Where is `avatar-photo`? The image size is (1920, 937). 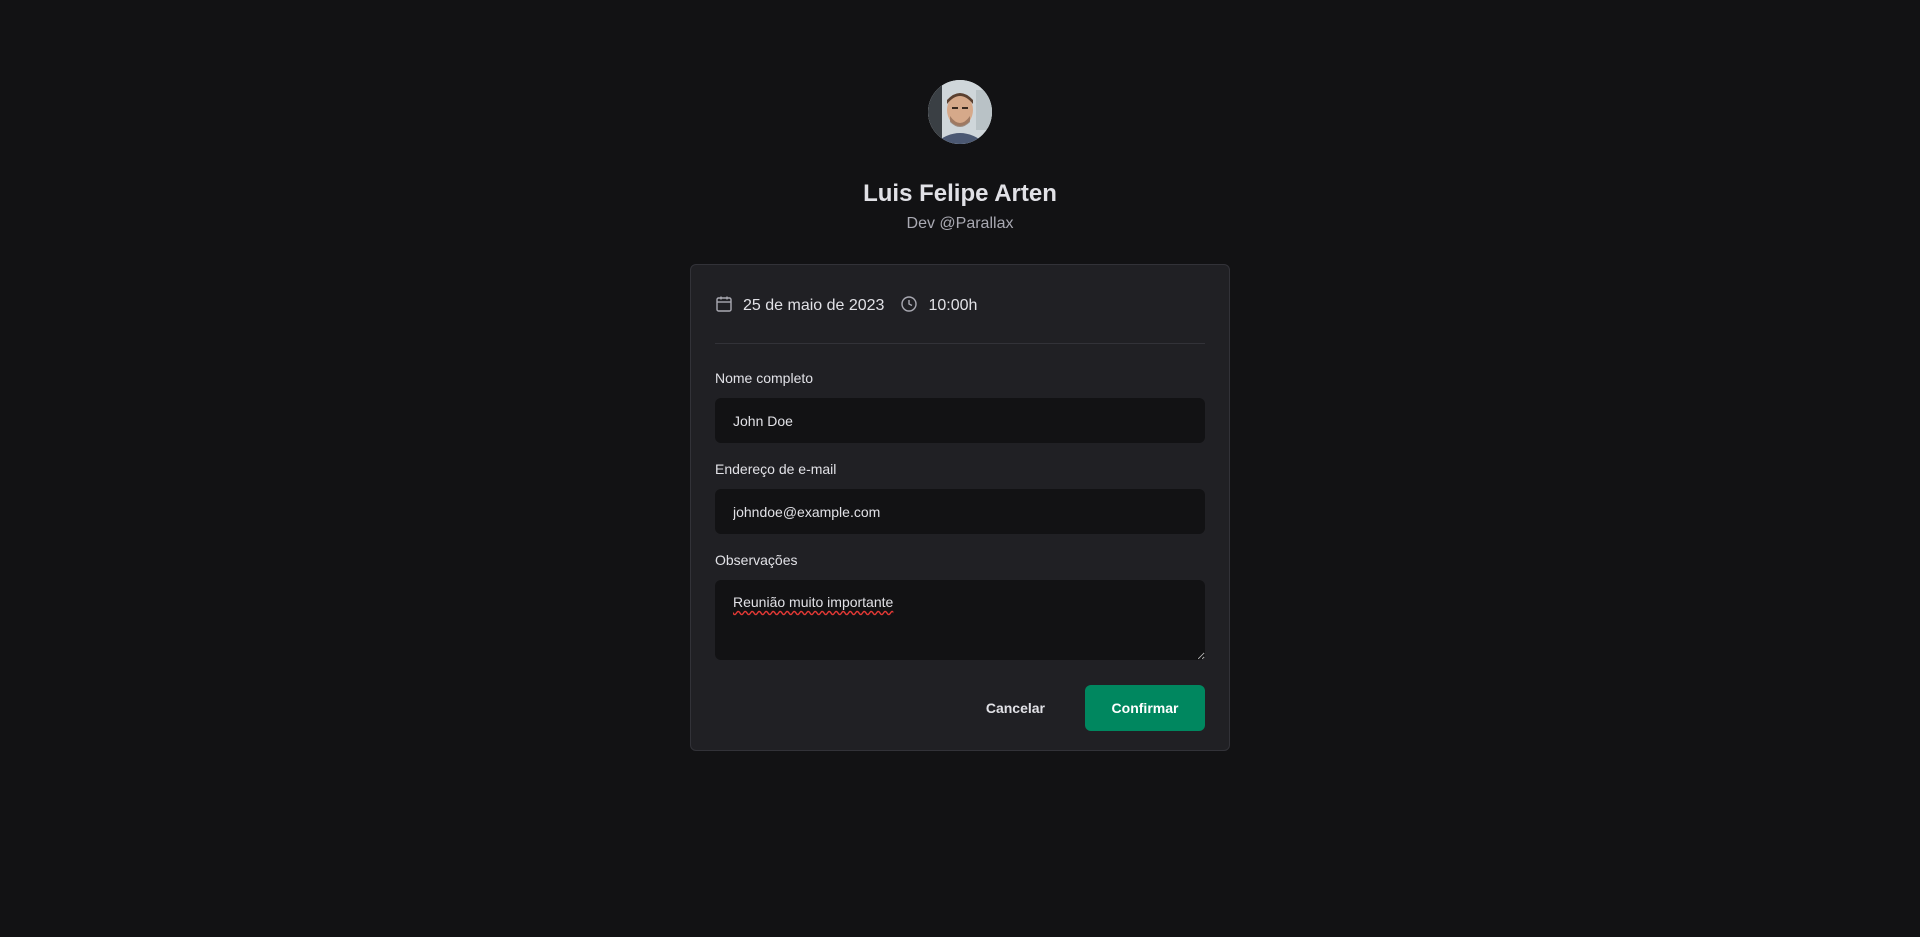
avatar-photo is located at coordinates (960, 112).